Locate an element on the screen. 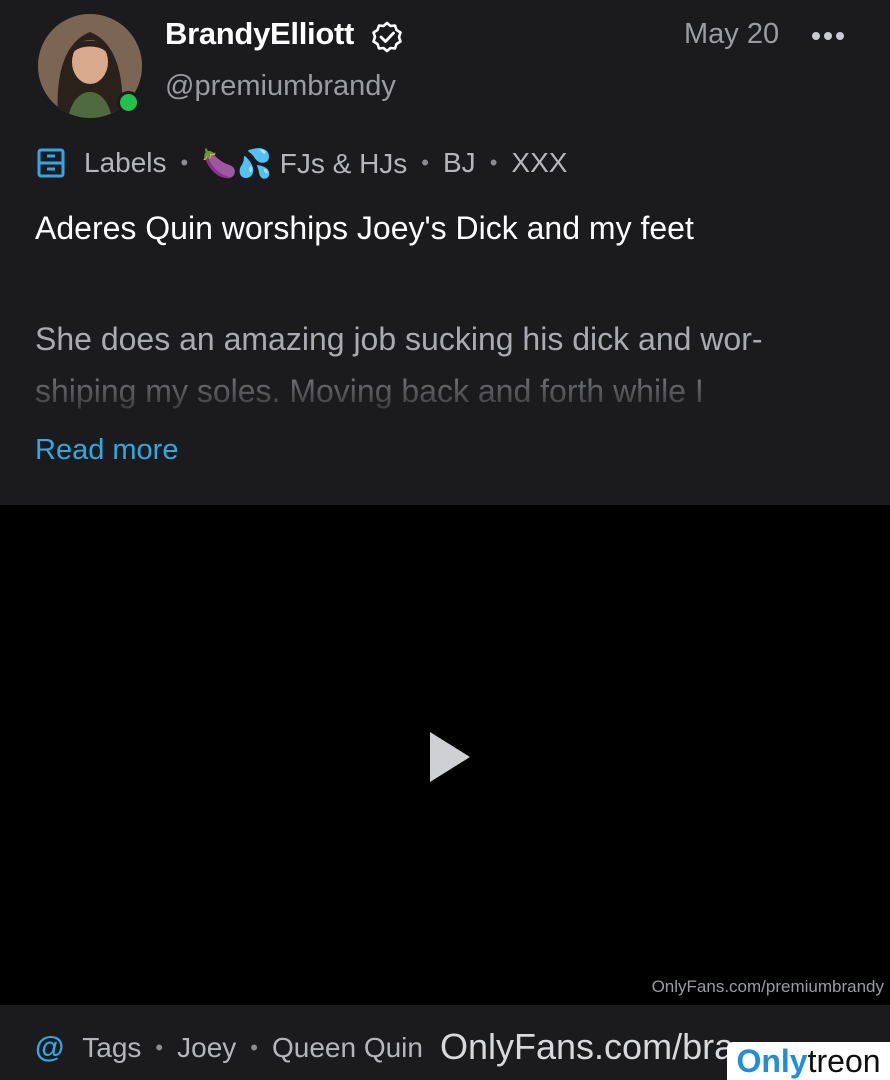 The width and height of the screenshot is (890, 1080). verified-badge-icon is located at coordinates (387, 37).